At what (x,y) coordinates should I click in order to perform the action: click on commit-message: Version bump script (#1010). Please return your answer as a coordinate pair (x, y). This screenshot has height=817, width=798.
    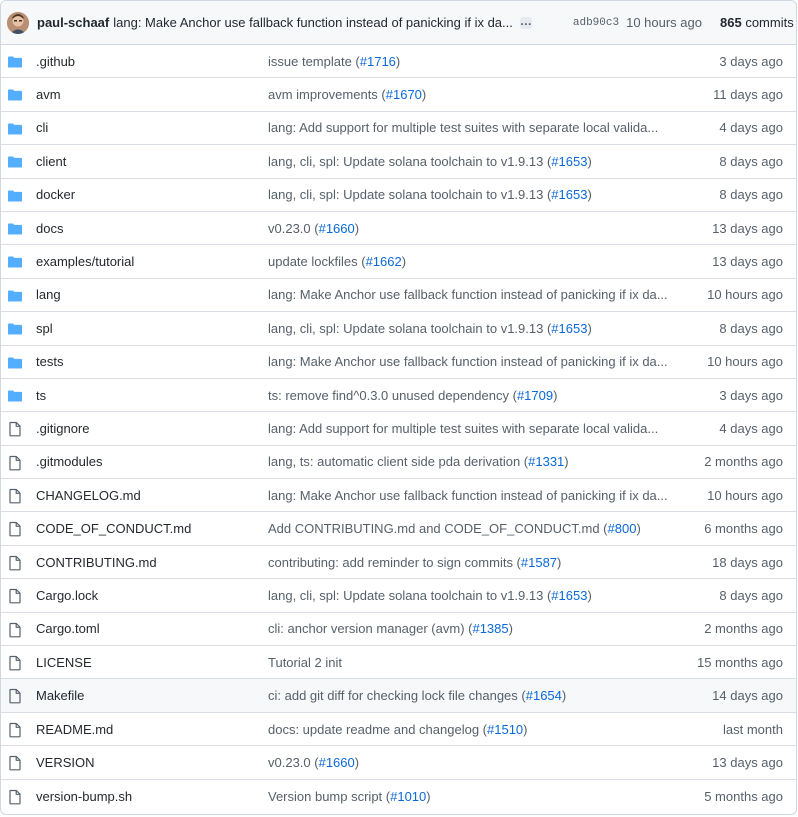
    Looking at the image, I should click on (349, 796).